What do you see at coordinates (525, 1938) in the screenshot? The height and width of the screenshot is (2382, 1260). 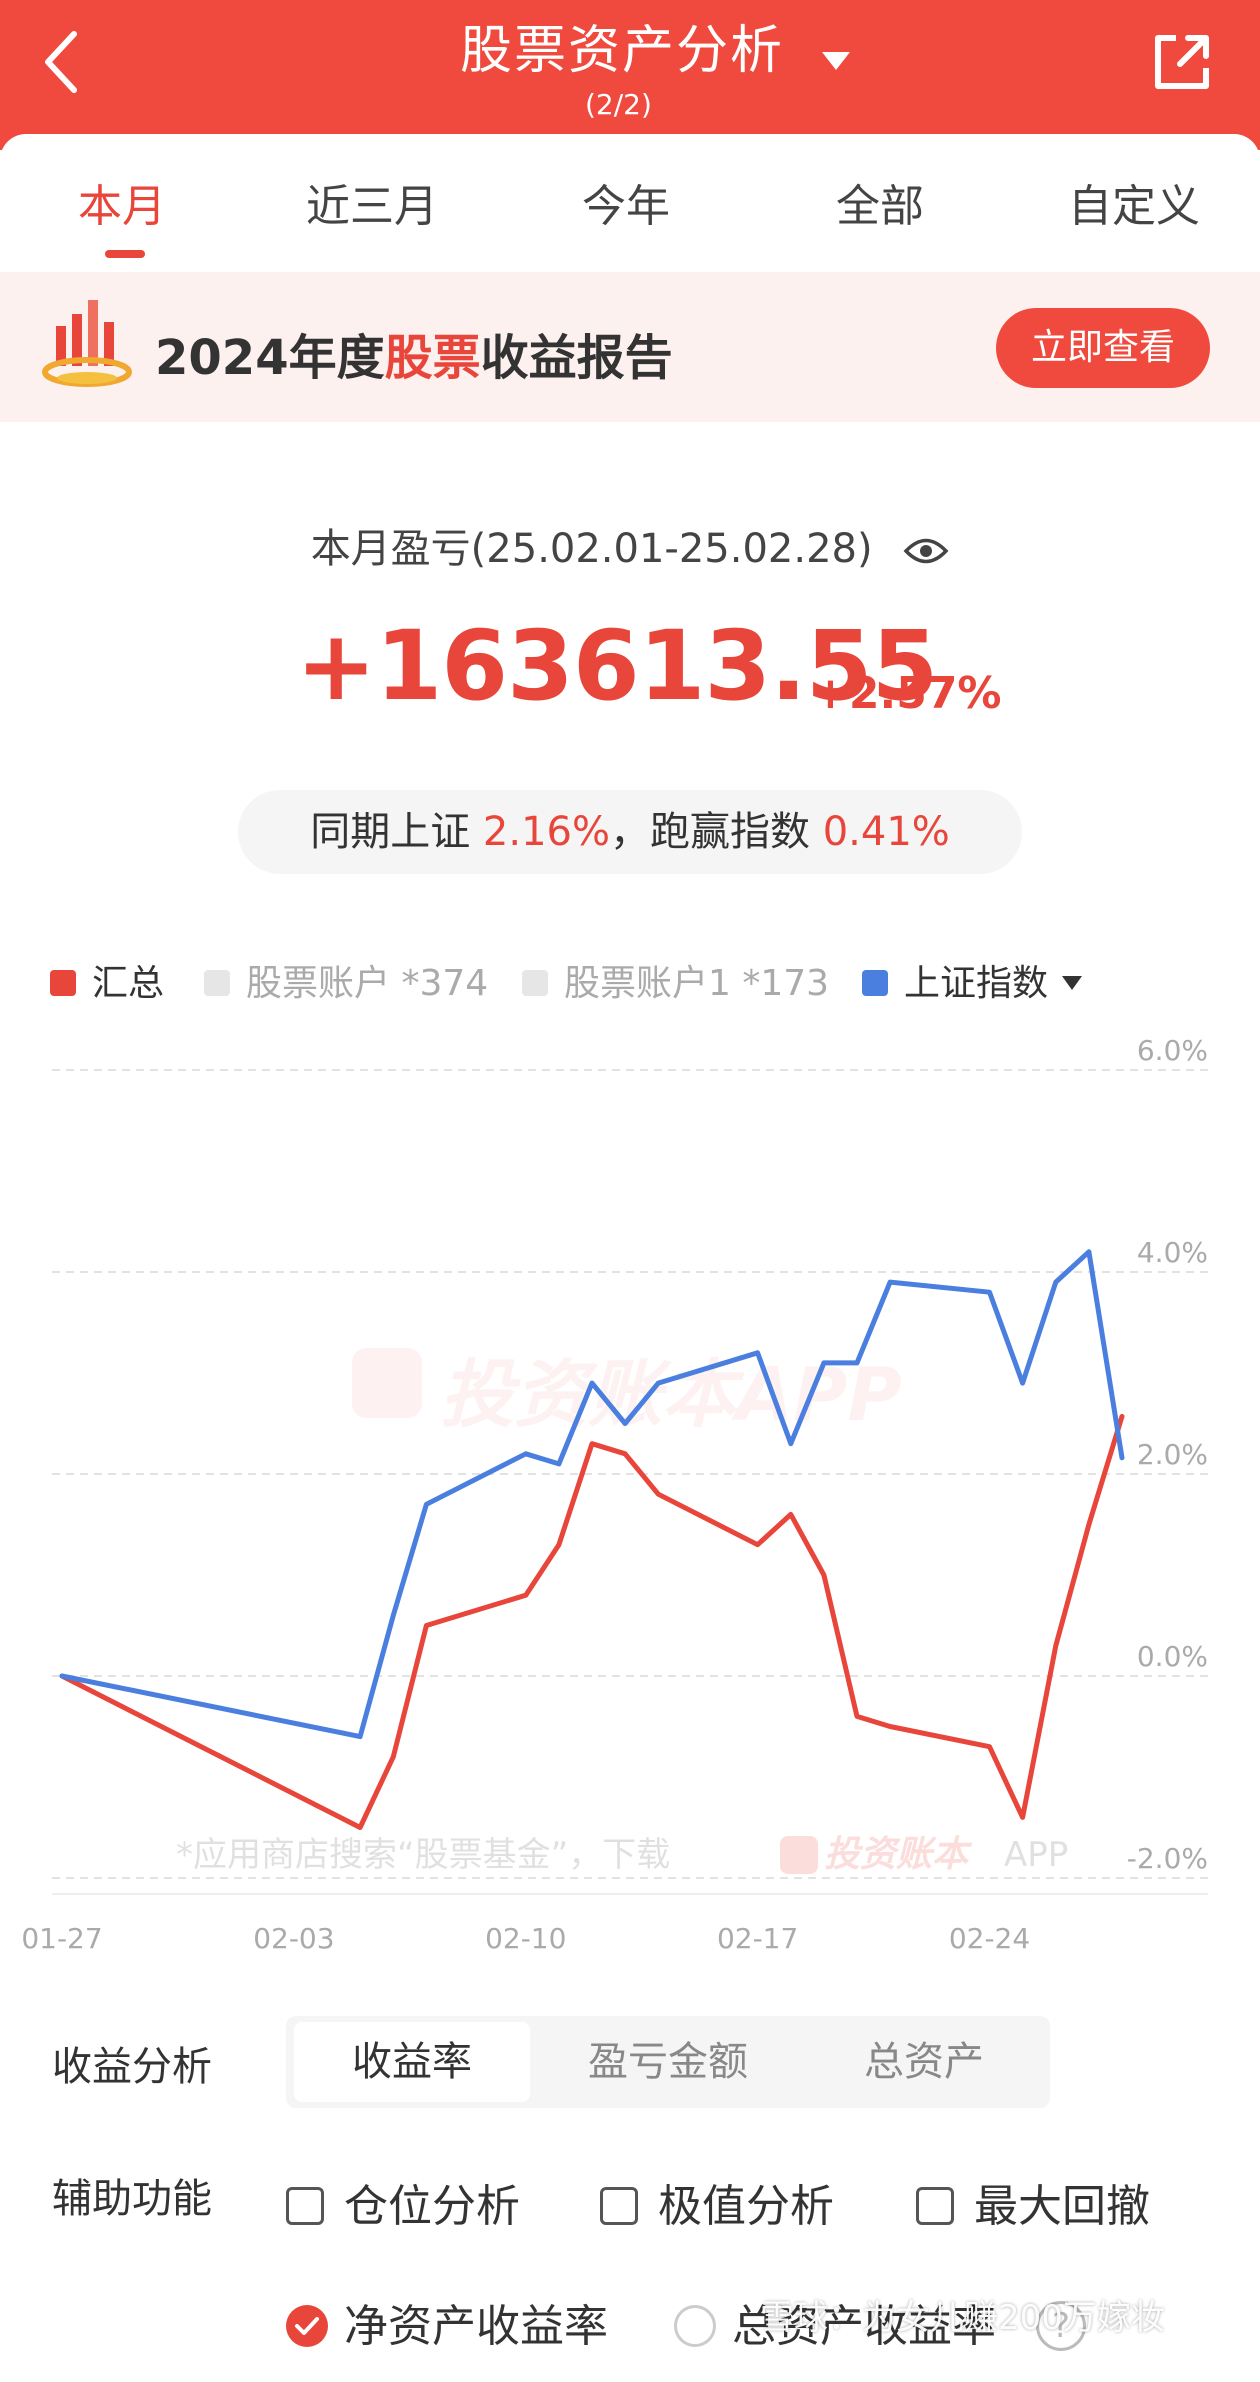 I see `x-tick-label: 02-10` at bounding box center [525, 1938].